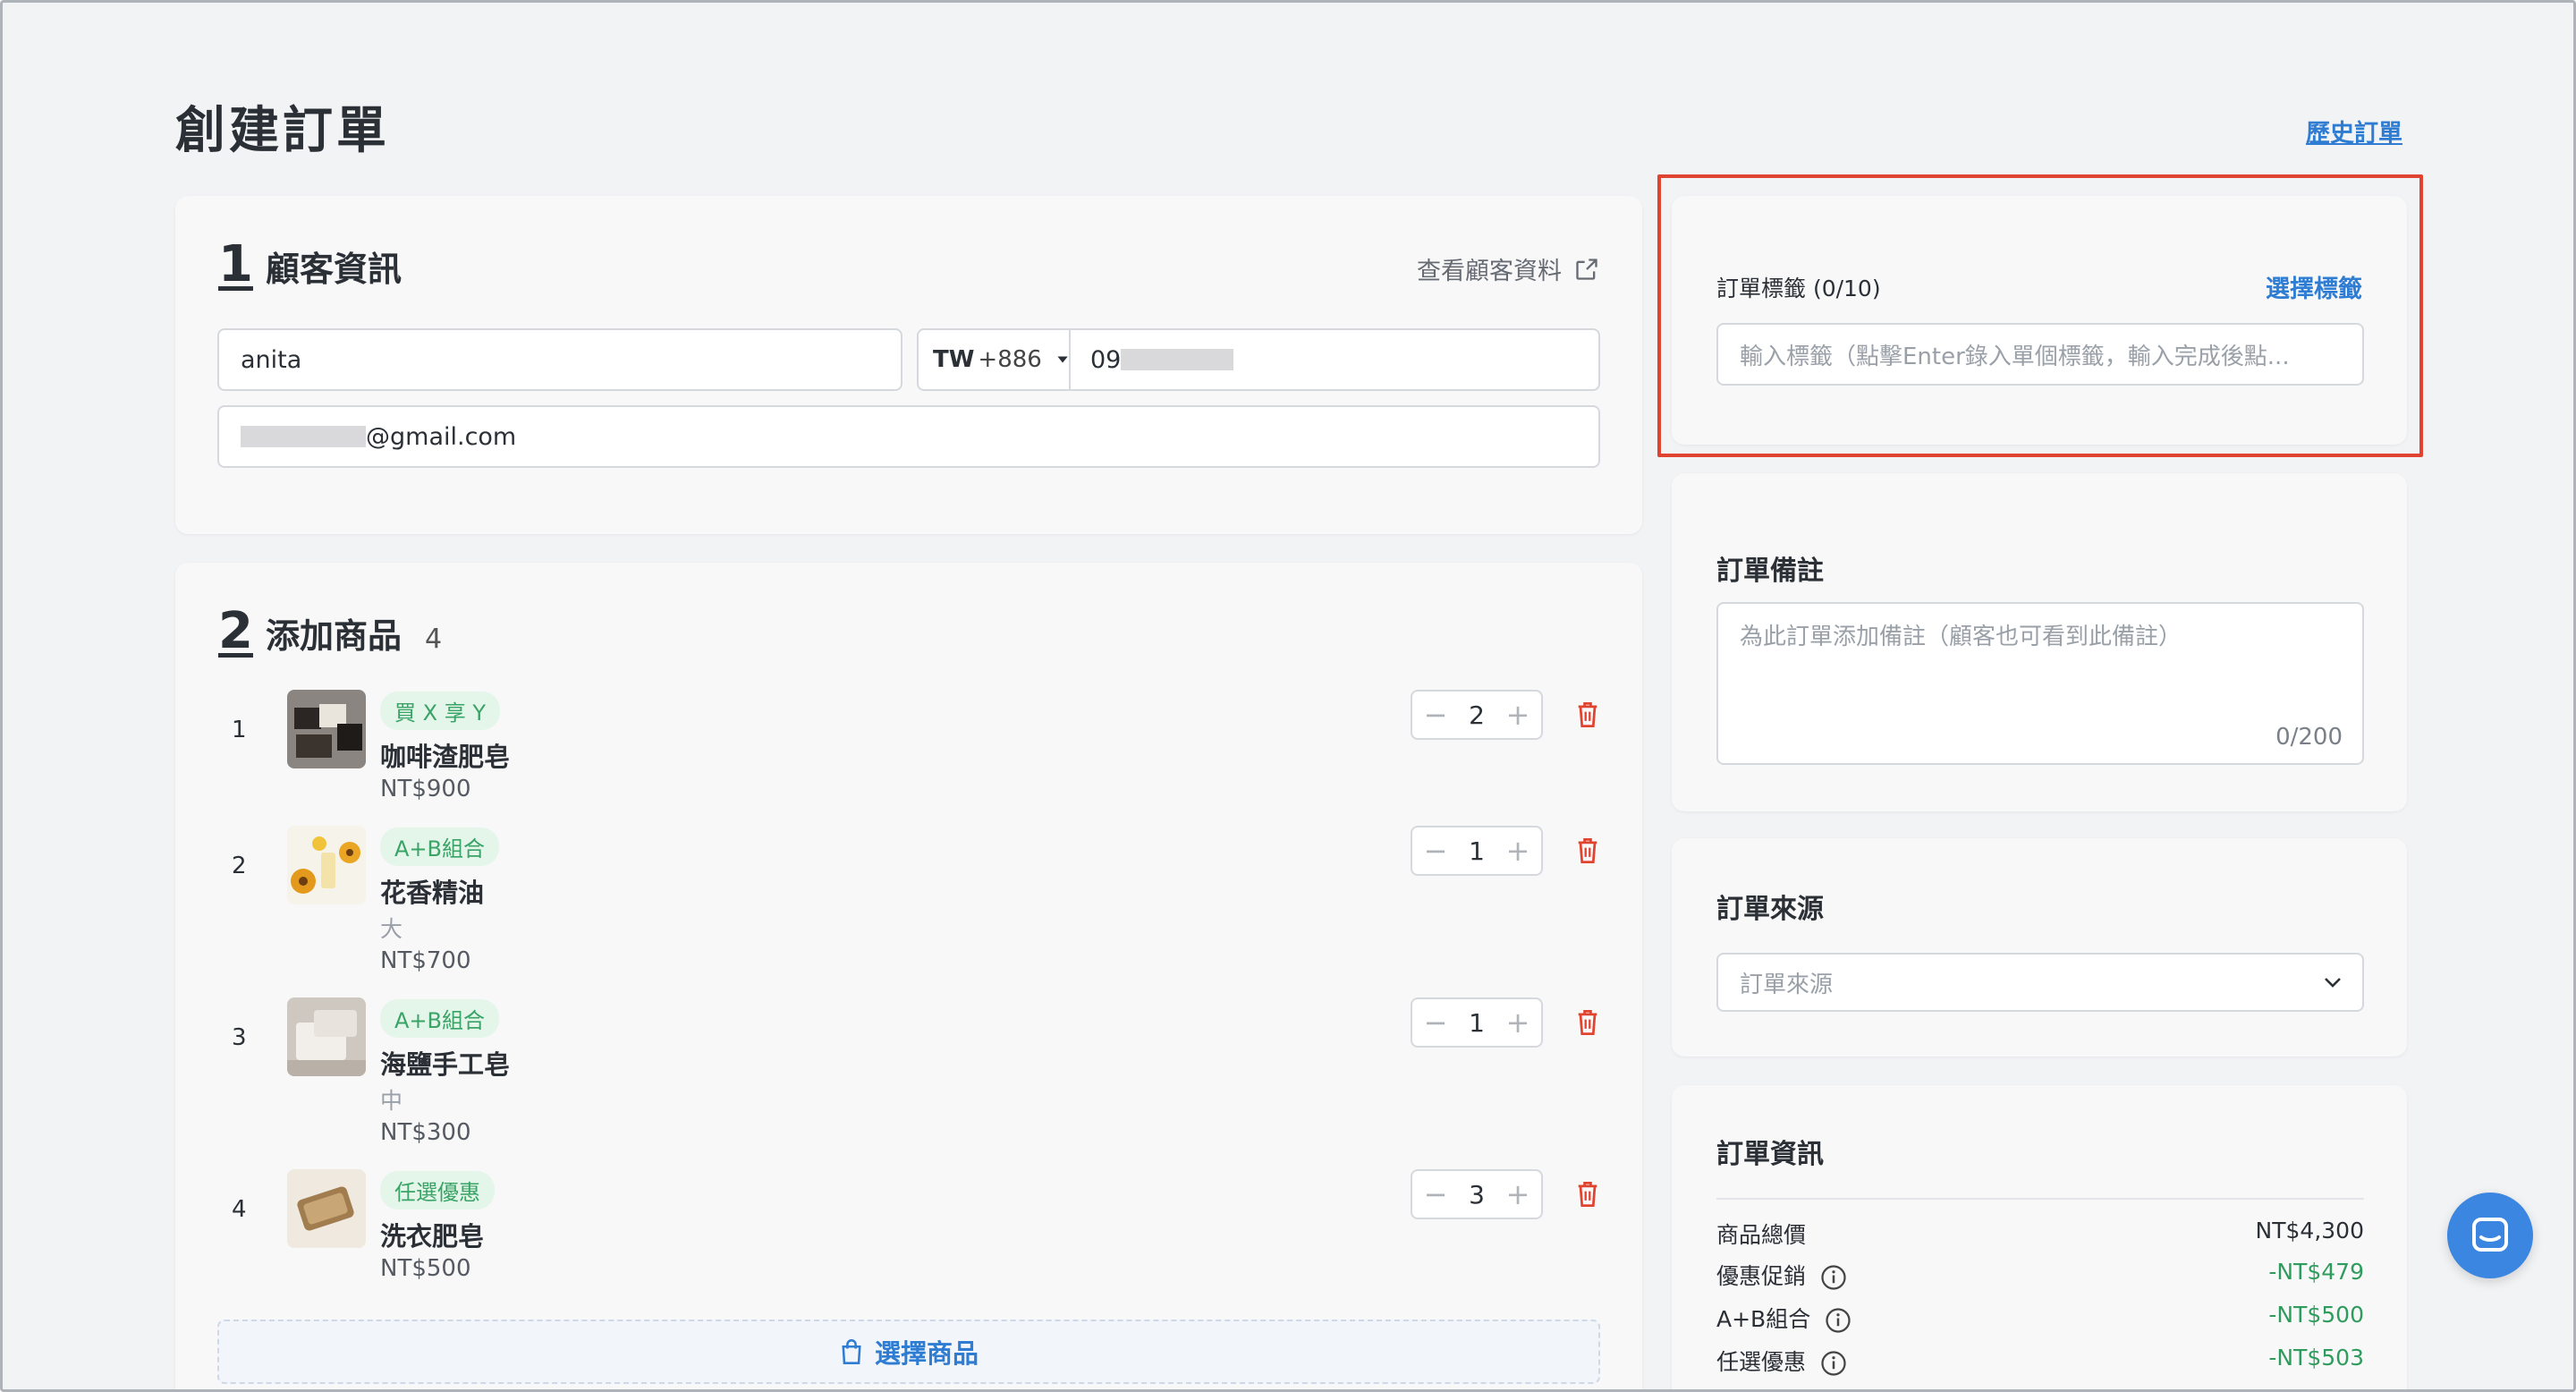 This screenshot has height=1392, width=2576. What do you see at coordinates (2309, 1230) in the screenshot?
I see `summary-value: NT$4,300` at bounding box center [2309, 1230].